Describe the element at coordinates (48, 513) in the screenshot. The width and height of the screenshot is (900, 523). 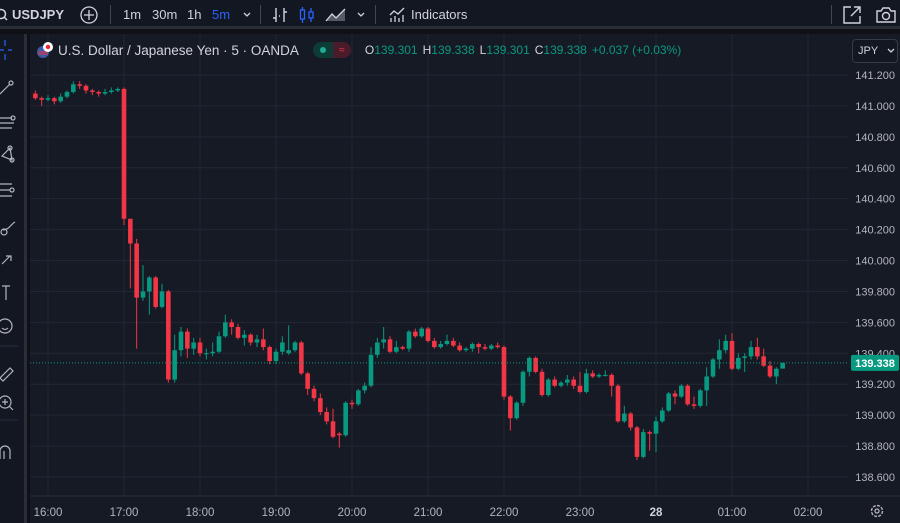
I see `time-tick-label: 16:00` at that location.